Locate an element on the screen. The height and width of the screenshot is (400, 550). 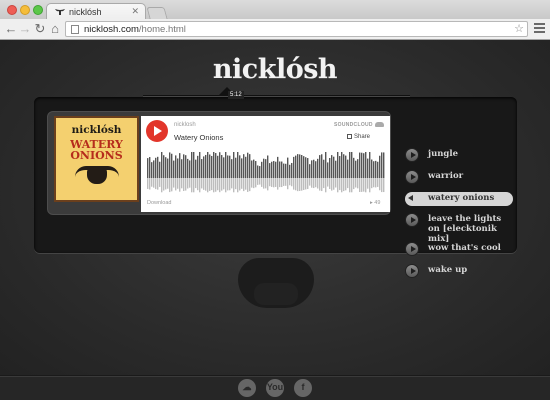
minimize-window-button is located at coordinates (25, 10).